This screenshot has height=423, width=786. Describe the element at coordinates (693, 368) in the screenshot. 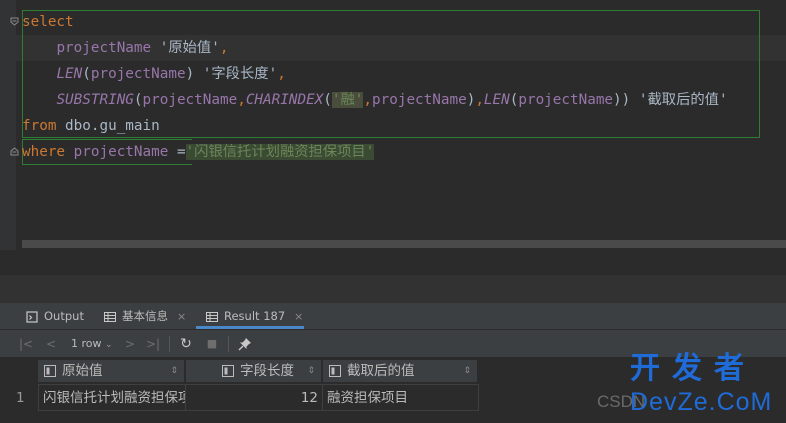

I see `watermark-title: 开发者` at that location.